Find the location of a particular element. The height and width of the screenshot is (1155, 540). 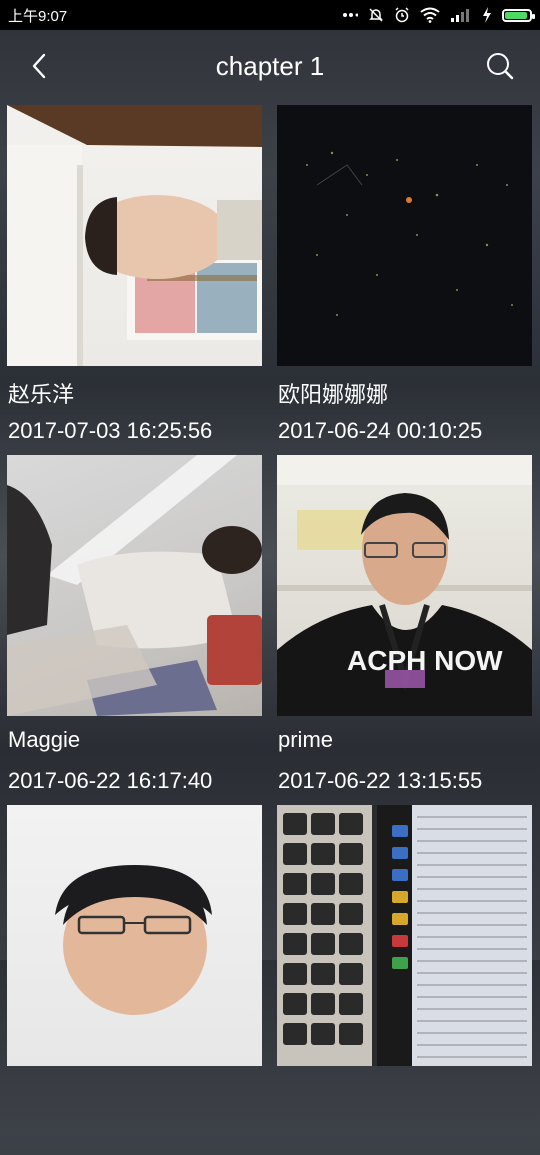

video-thumbnail: ACPH NOW is located at coordinates (404, 585).